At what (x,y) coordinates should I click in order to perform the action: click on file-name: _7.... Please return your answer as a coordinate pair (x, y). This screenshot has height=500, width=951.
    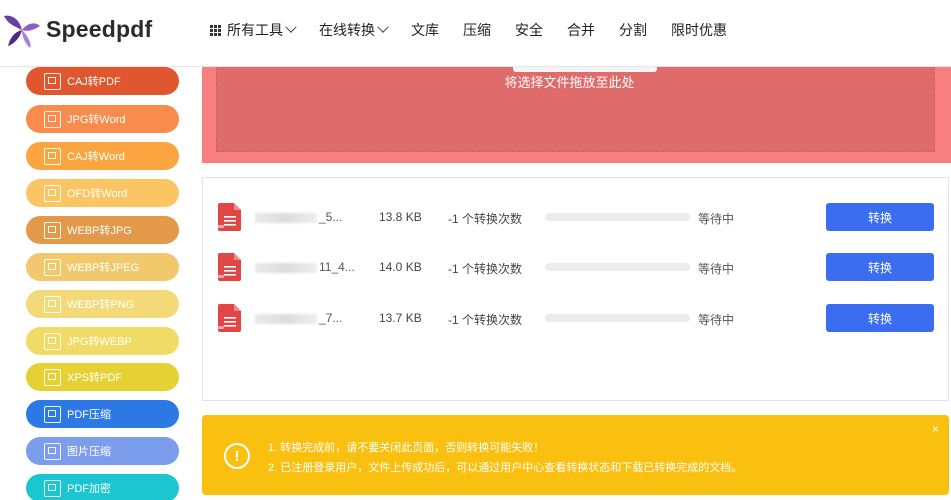
    Looking at the image, I should click on (298, 318).